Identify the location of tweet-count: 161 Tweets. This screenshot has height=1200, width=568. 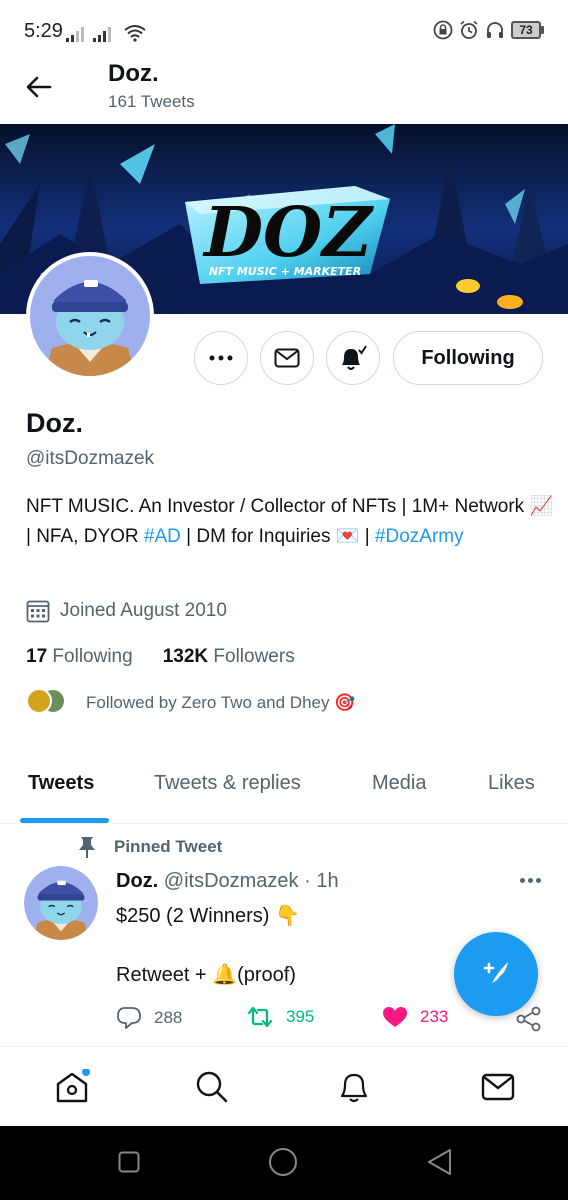
(151, 101).